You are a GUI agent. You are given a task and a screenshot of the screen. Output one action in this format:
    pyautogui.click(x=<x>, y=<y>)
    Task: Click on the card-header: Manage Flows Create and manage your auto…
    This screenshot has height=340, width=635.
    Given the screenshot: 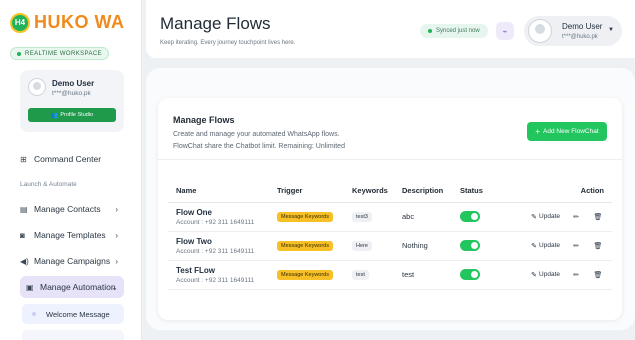 What is the action you would take?
    pyautogui.click(x=390, y=129)
    